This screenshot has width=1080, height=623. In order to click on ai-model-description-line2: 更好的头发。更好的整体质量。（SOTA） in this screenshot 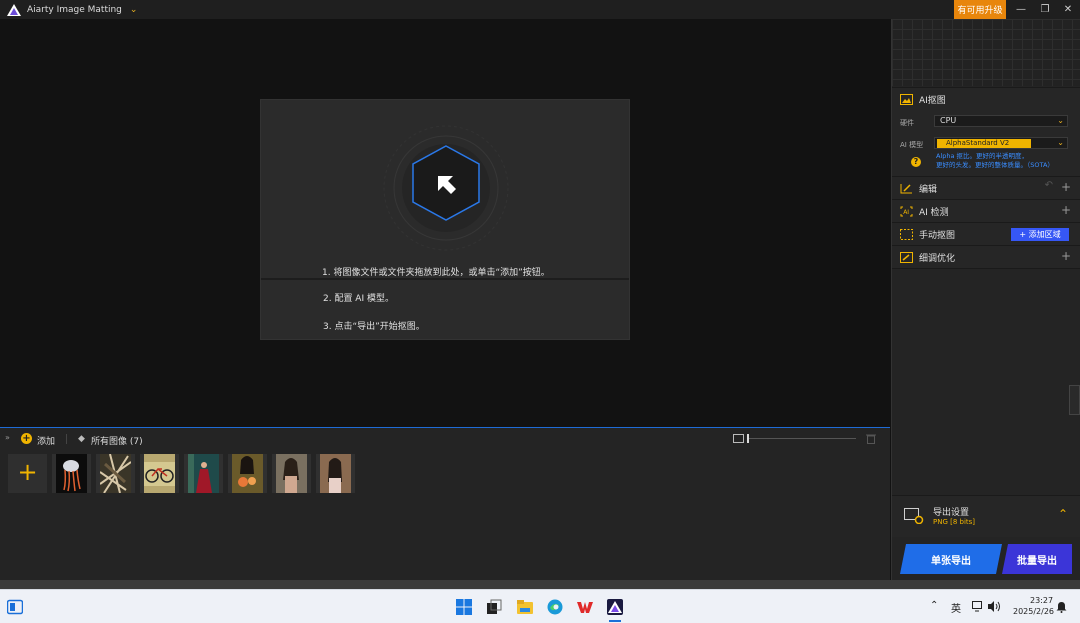, I will do `click(995, 165)`.